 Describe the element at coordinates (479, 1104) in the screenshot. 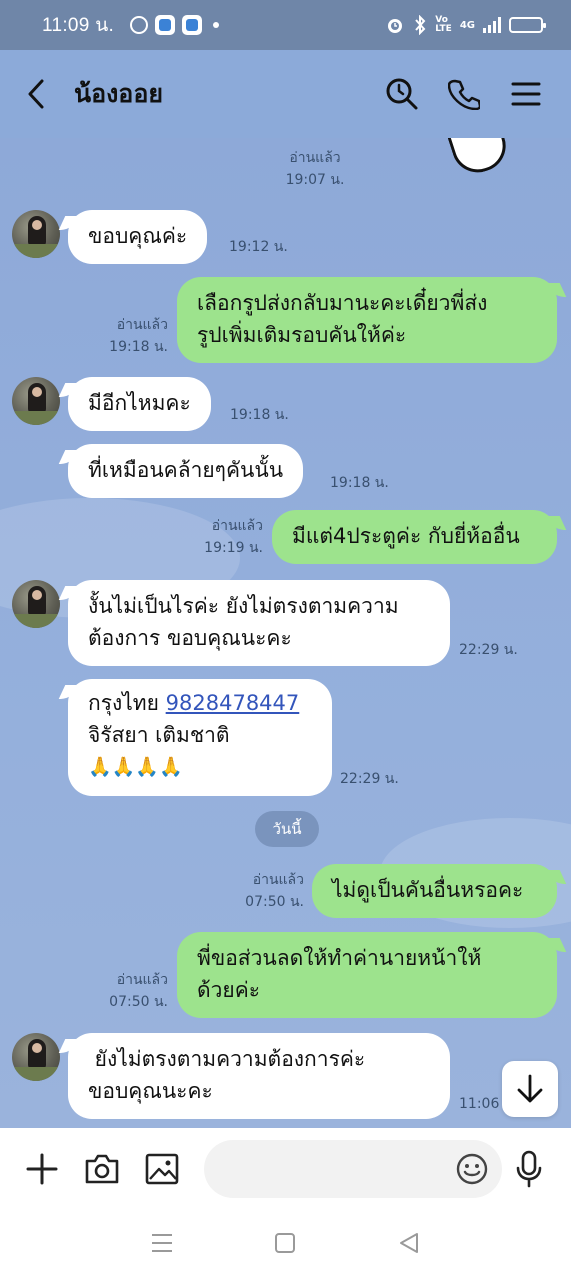

I see `message-time: 11:06` at that location.